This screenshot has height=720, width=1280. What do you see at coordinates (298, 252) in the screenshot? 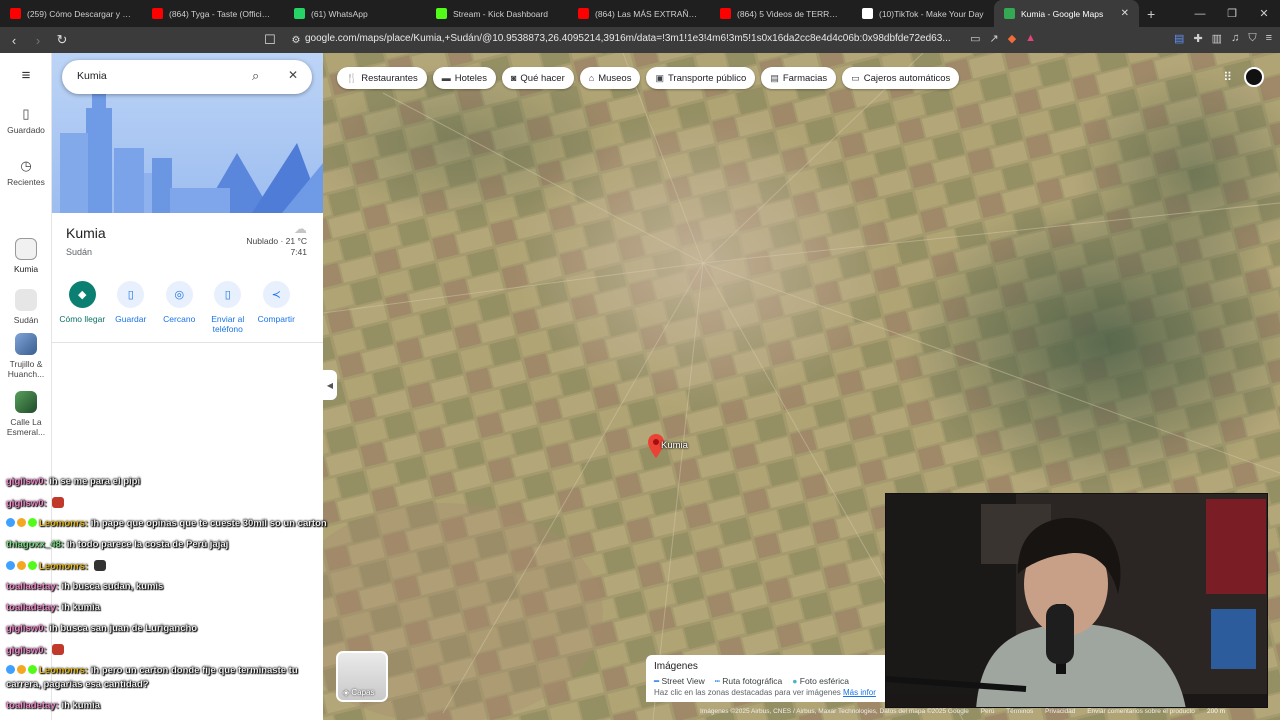
I see `local-time: 7:41` at bounding box center [298, 252].